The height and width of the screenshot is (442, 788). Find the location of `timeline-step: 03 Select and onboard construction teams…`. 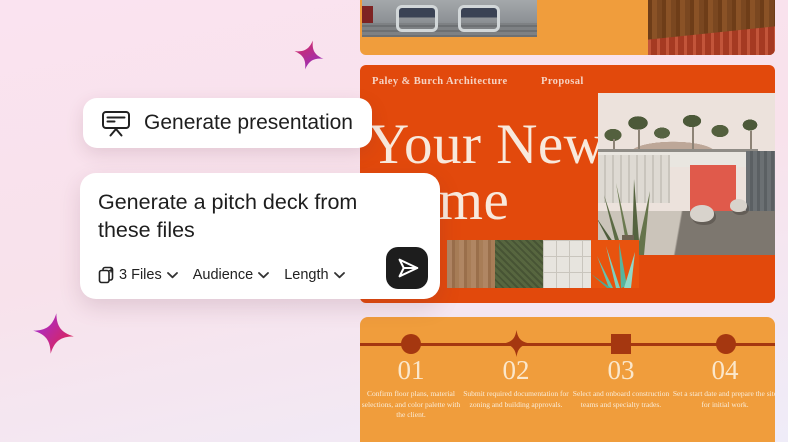

timeline-step: 03 Select and onboard construction teams… is located at coordinates (621, 382).